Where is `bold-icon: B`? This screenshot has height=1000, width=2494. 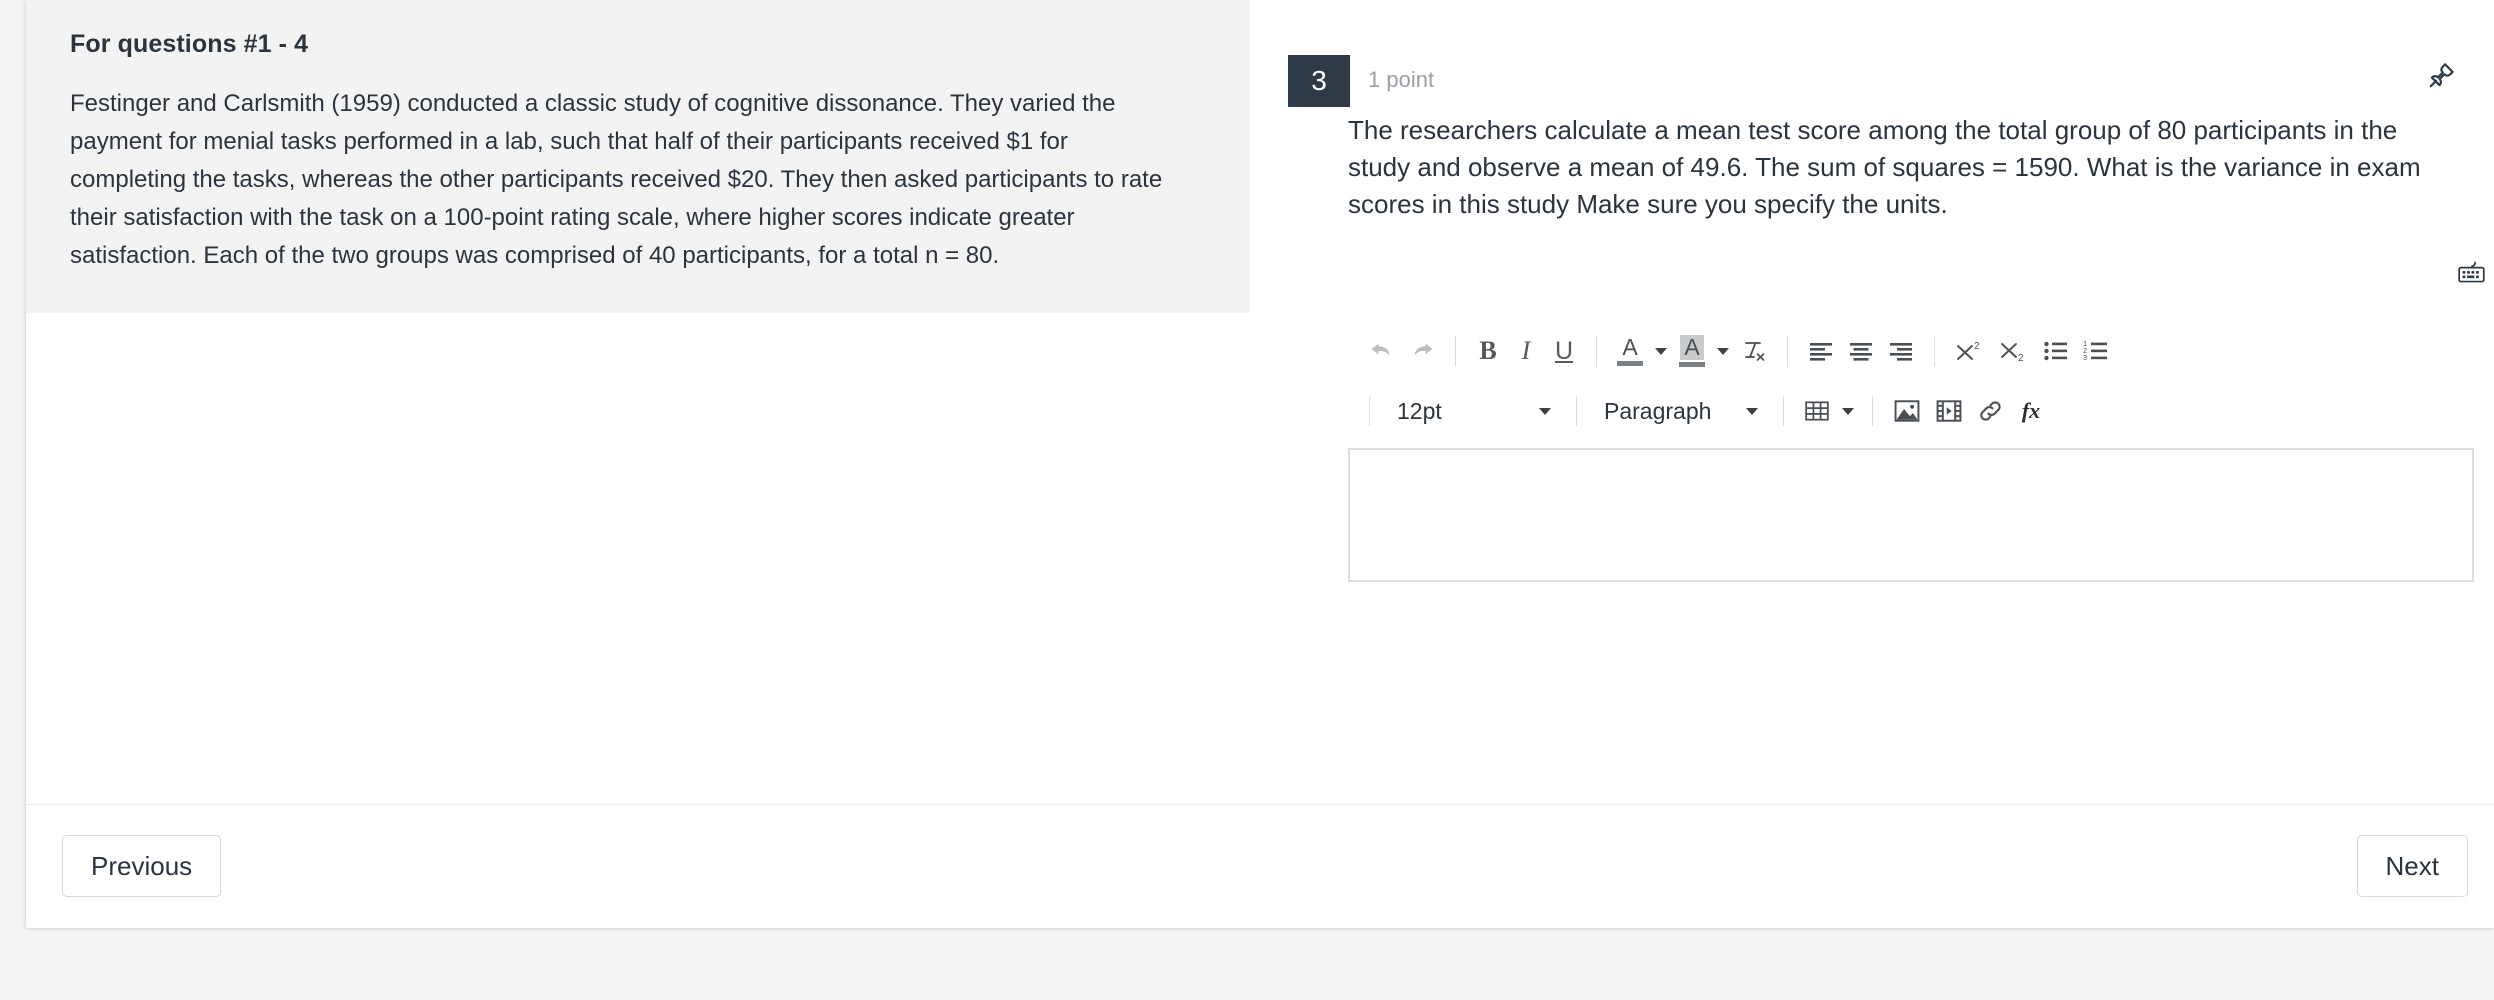
bold-icon: B is located at coordinates (1488, 350).